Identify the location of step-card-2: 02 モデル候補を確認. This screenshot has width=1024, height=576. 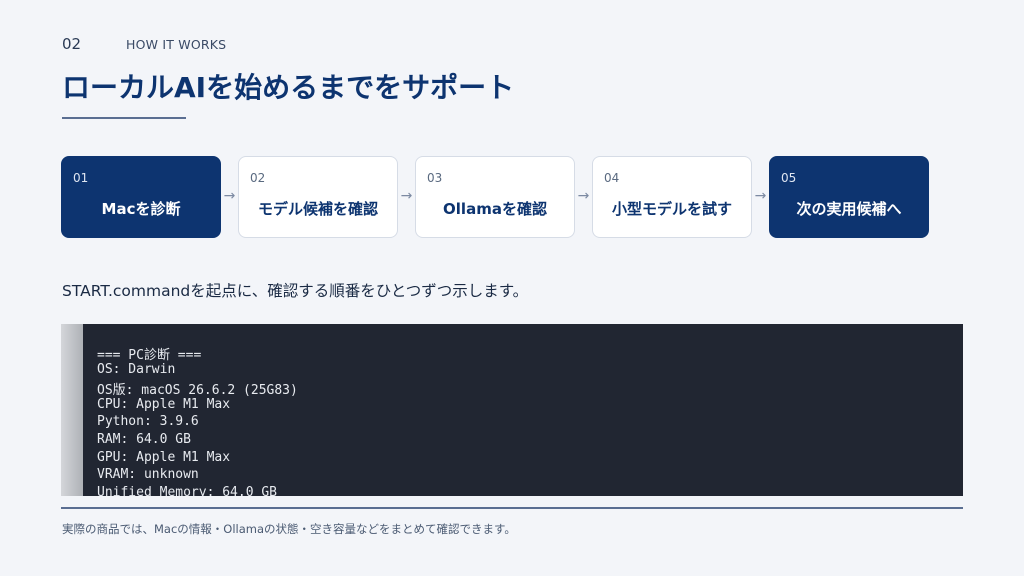
(318, 197).